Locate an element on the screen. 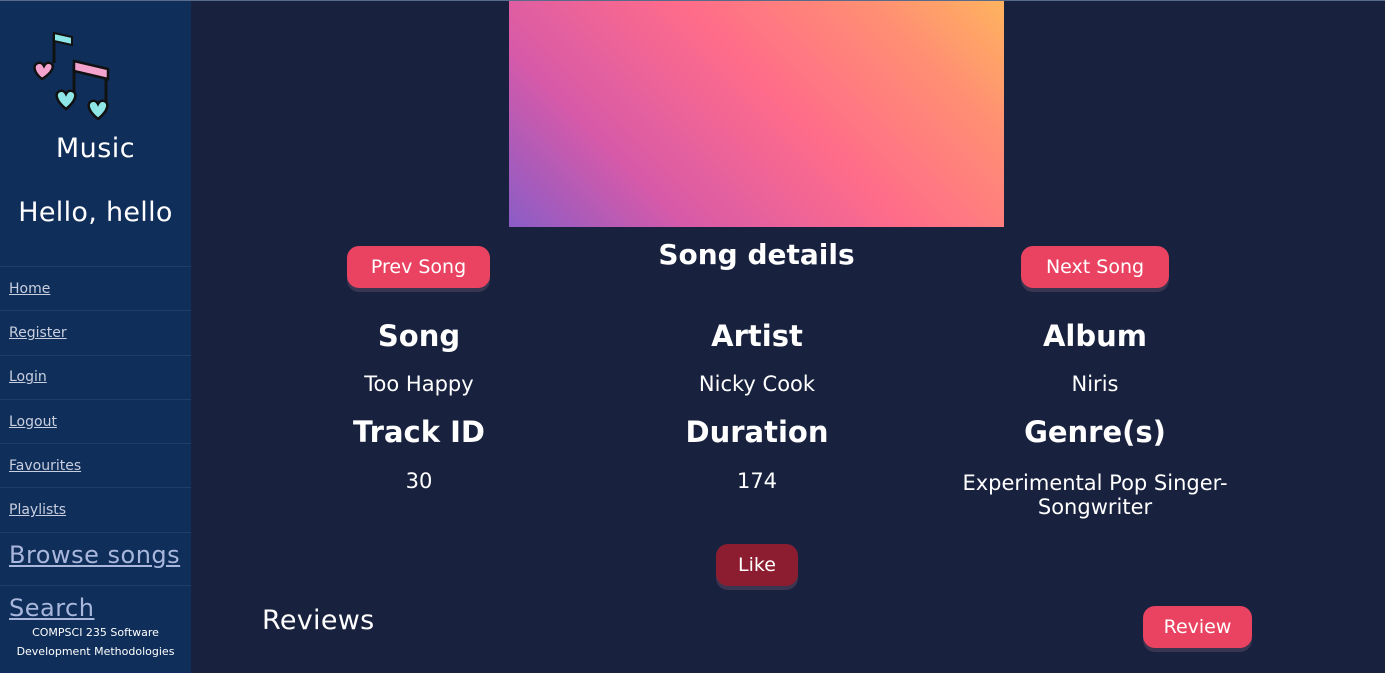 This screenshot has width=1385, height=673. nav-item-logout: Logout is located at coordinates (95, 420).